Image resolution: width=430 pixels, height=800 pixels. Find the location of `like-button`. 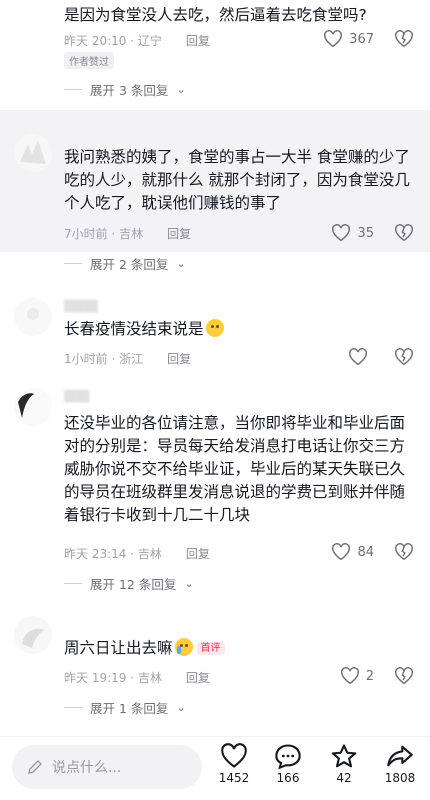

like-button is located at coordinates (361, 357).